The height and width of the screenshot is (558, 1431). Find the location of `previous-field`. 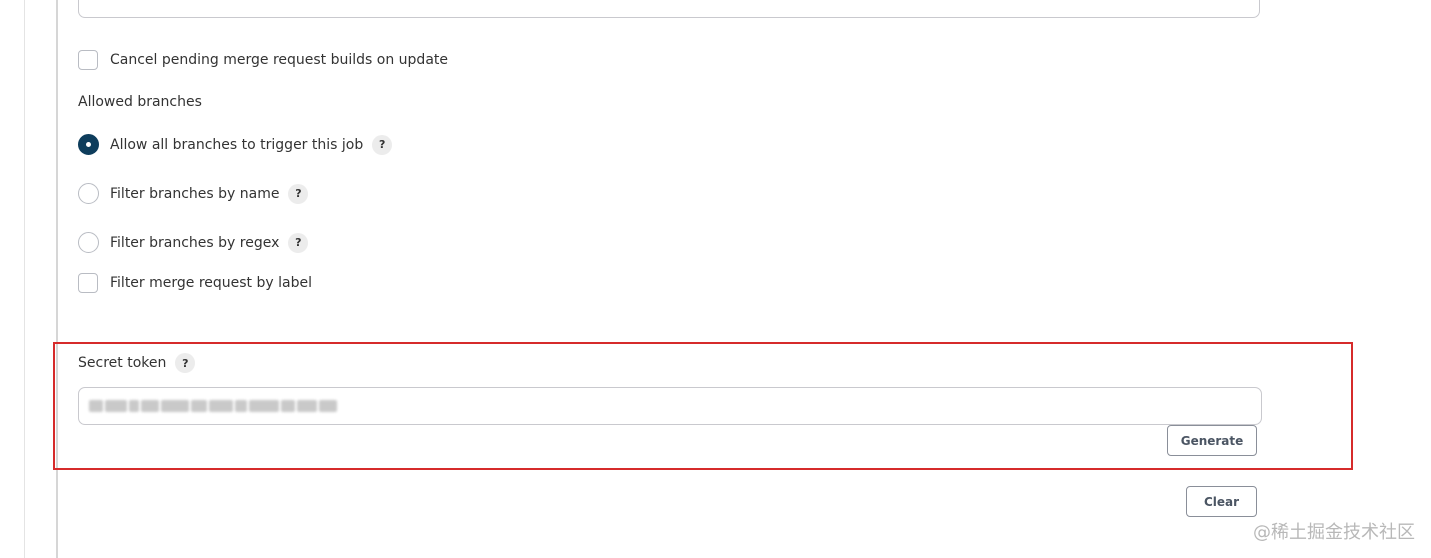

previous-field is located at coordinates (669, 9).